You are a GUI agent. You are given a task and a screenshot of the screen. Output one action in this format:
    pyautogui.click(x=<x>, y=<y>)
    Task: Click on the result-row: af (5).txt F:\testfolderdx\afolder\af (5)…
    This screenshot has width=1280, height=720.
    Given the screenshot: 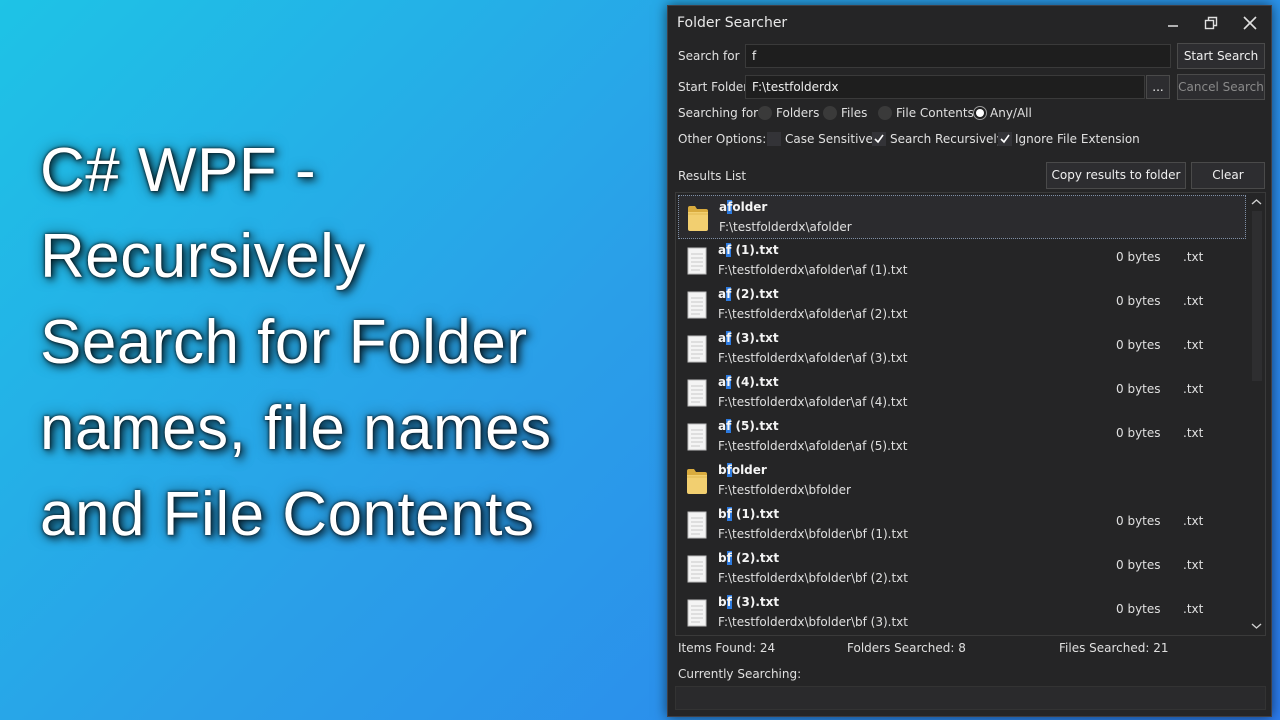 What is the action you would take?
    pyautogui.click(x=962, y=437)
    